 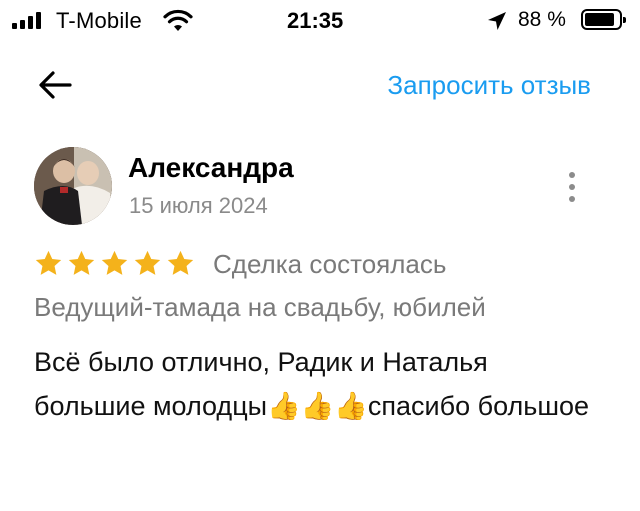 I want to click on battery-icon, so click(x=603, y=19).